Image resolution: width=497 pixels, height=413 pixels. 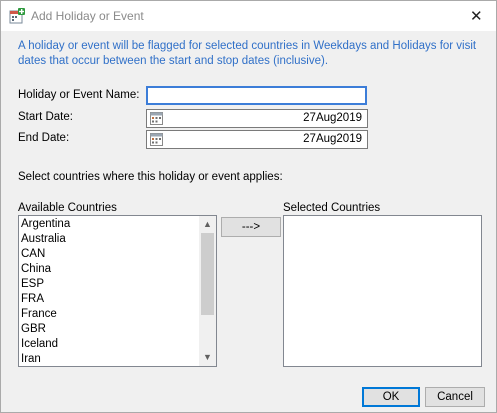 I want to click on list-item: Argentina, so click(x=45, y=224).